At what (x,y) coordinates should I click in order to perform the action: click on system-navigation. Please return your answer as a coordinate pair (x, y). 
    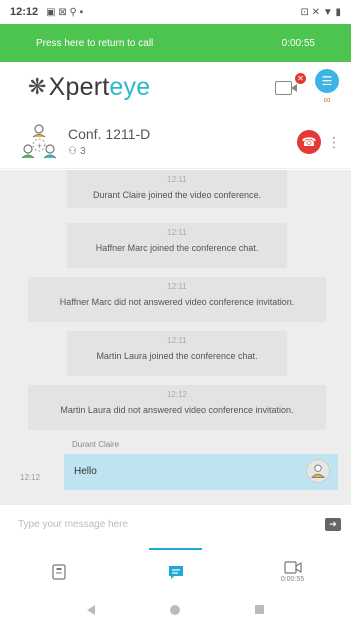
    Looking at the image, I should click on (175, 609).